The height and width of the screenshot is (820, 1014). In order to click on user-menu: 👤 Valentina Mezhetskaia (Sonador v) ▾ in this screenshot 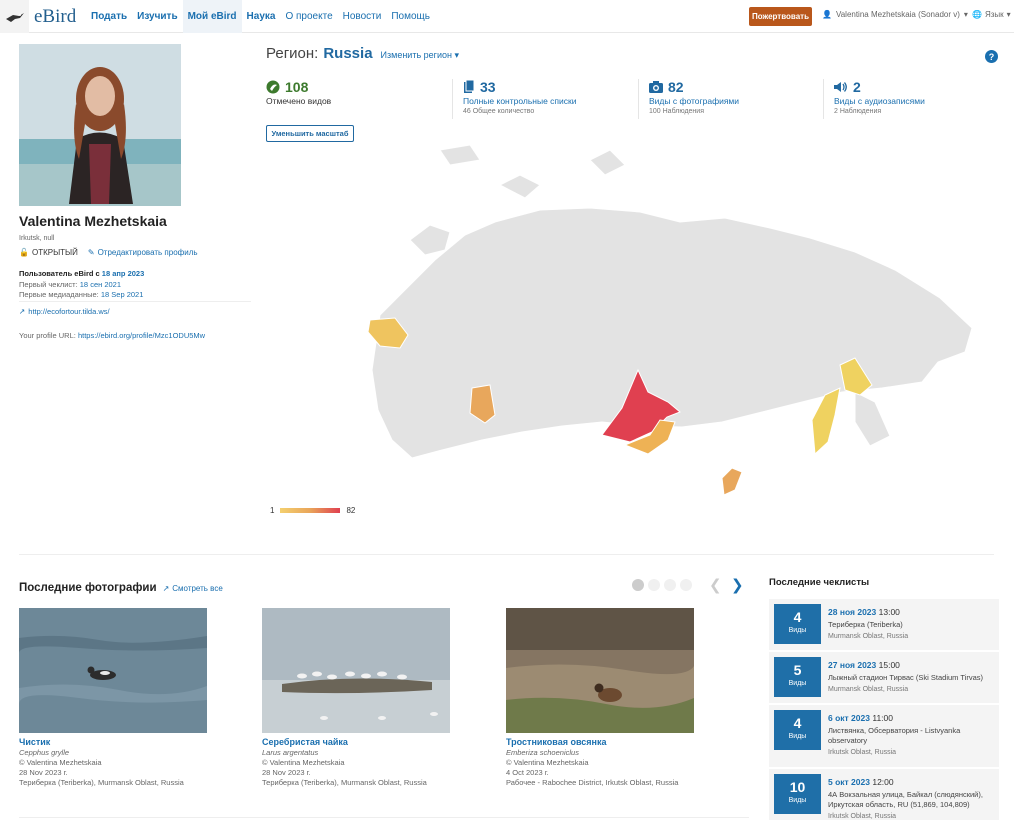, I will do `click(895, 14)`.